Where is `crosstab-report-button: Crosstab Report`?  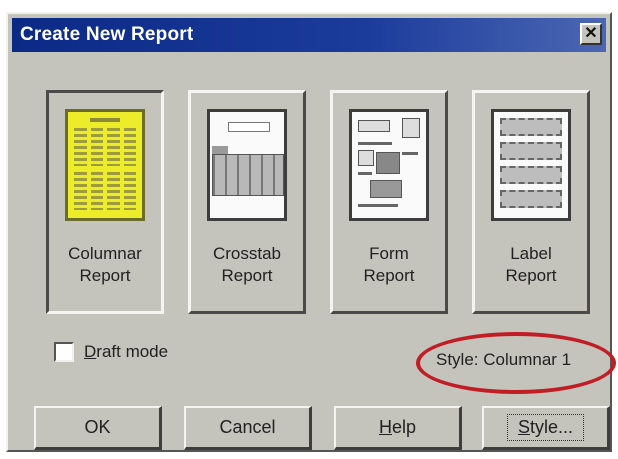
crosstab-report-button: Crosstab Report is located at coordinates (247, 202).